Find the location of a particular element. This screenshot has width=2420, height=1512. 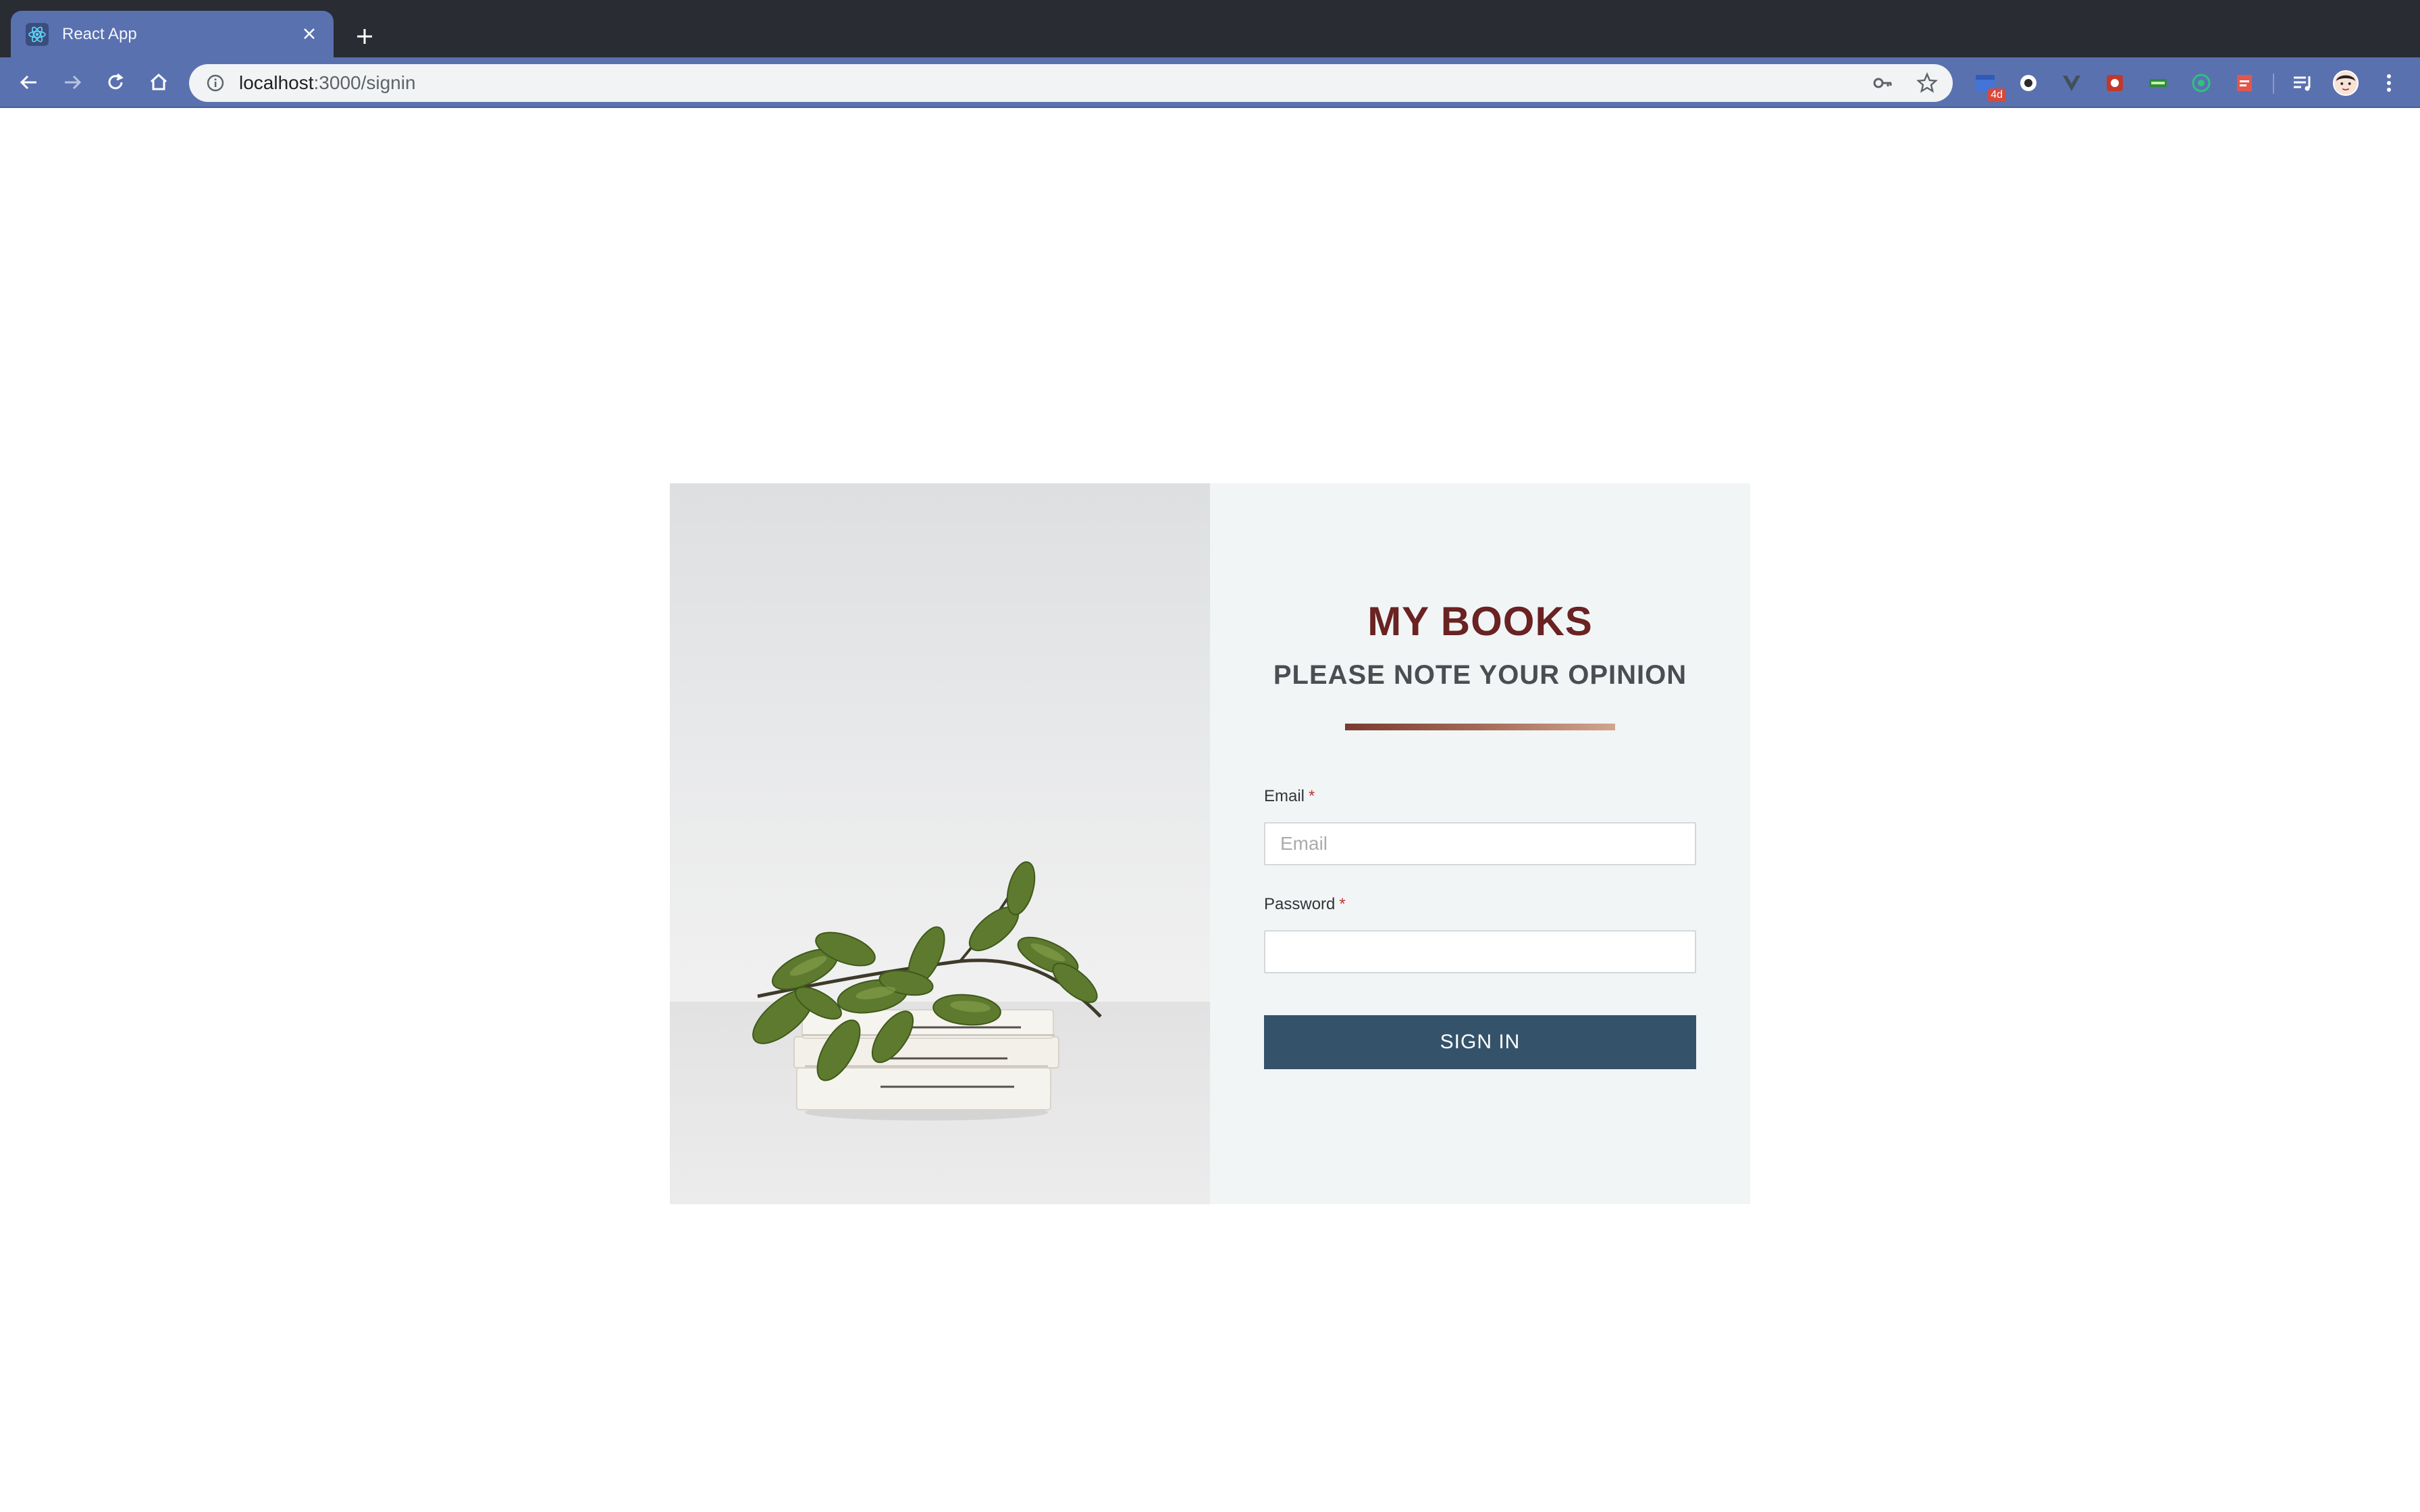

books-with-leaves-illustration is located at coordinates (927, 990).